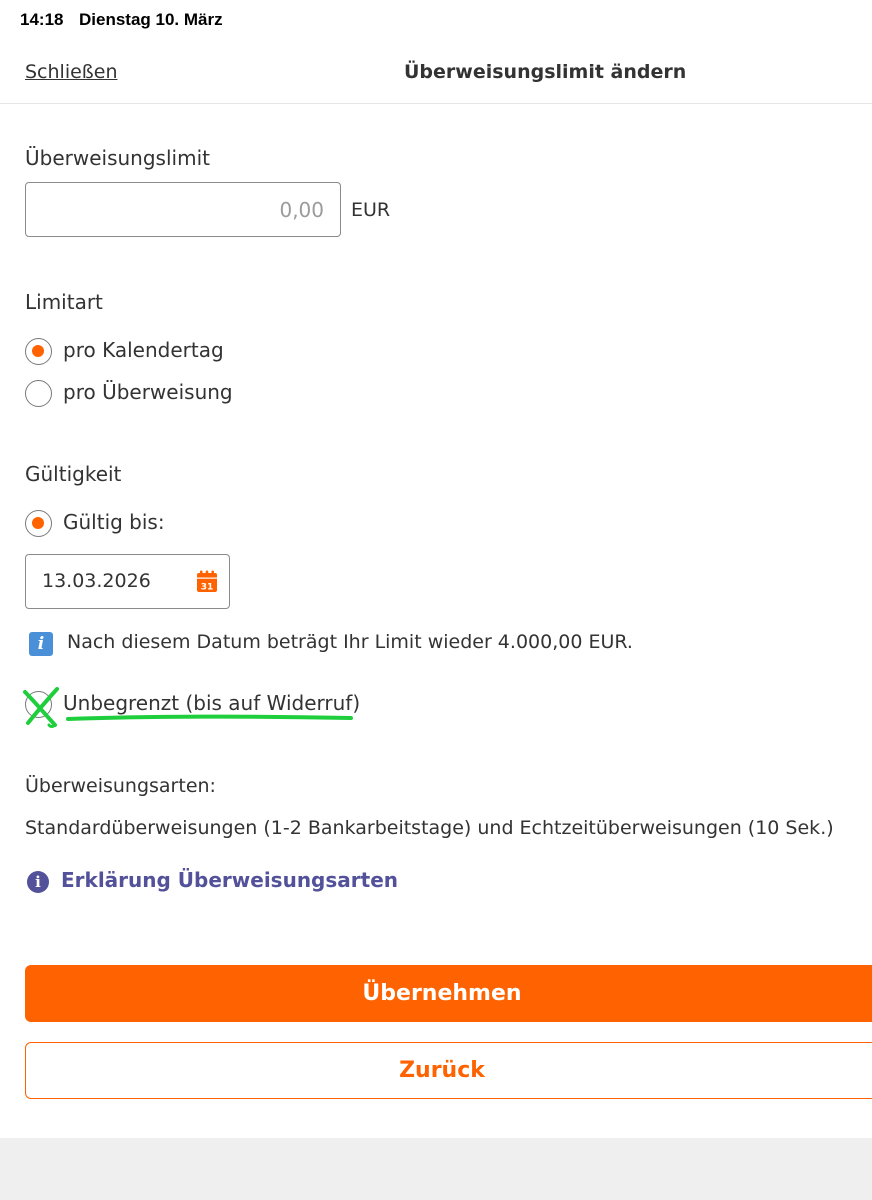  Describe the element at coordinates (151, 19) in the screenshot. I see `status-date: Dienstag 10. März` at that location.